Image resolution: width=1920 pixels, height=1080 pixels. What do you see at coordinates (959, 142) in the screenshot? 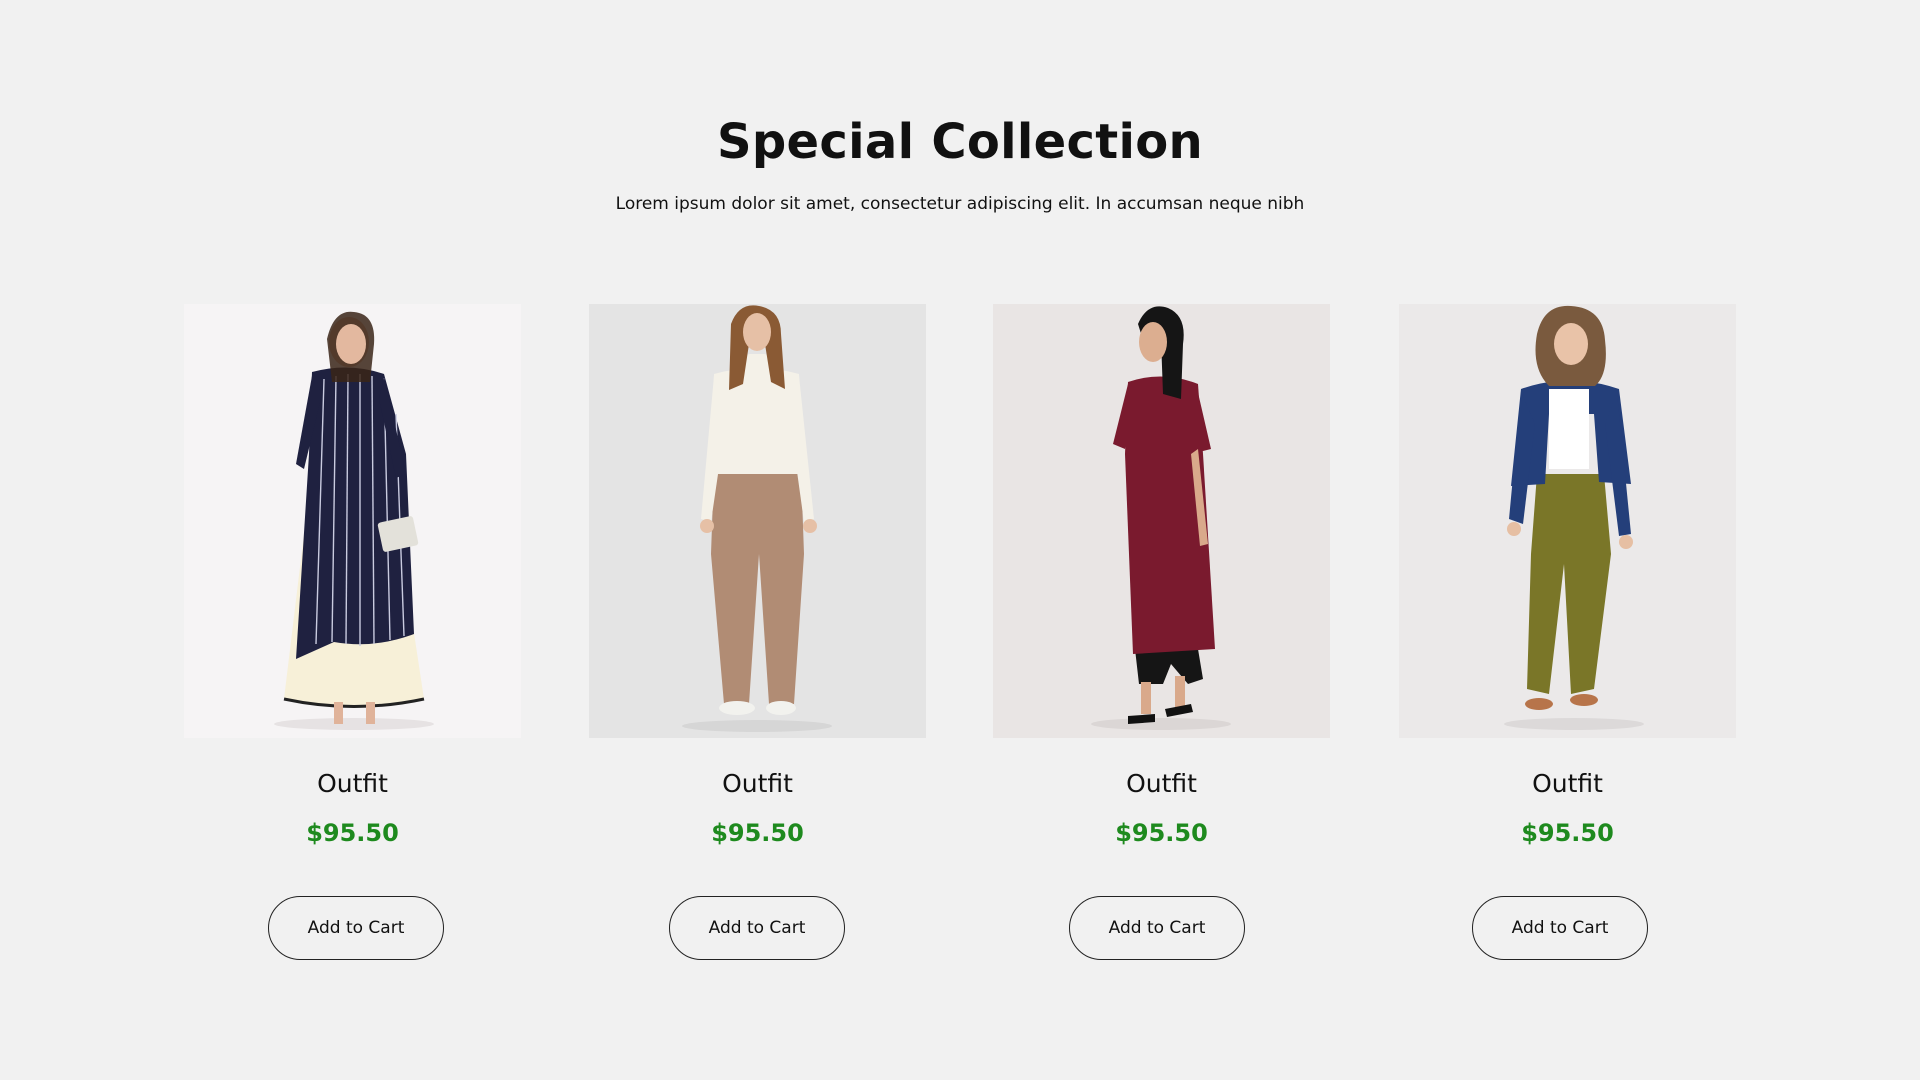
I see `section-title: Special Collection` at bounding box center [959, 142].